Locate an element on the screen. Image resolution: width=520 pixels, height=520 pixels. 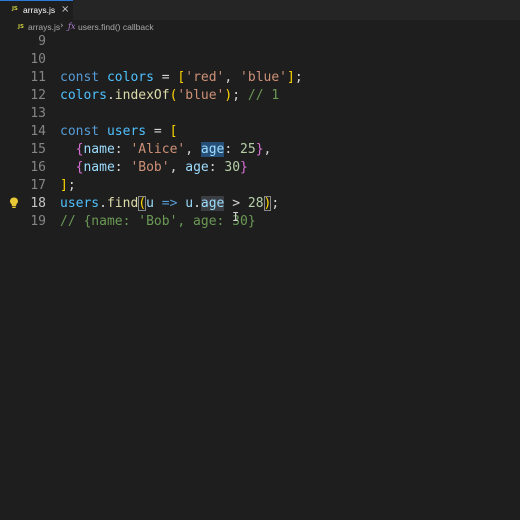
chevron-right-icon: › is located at coordinates (62, 26).